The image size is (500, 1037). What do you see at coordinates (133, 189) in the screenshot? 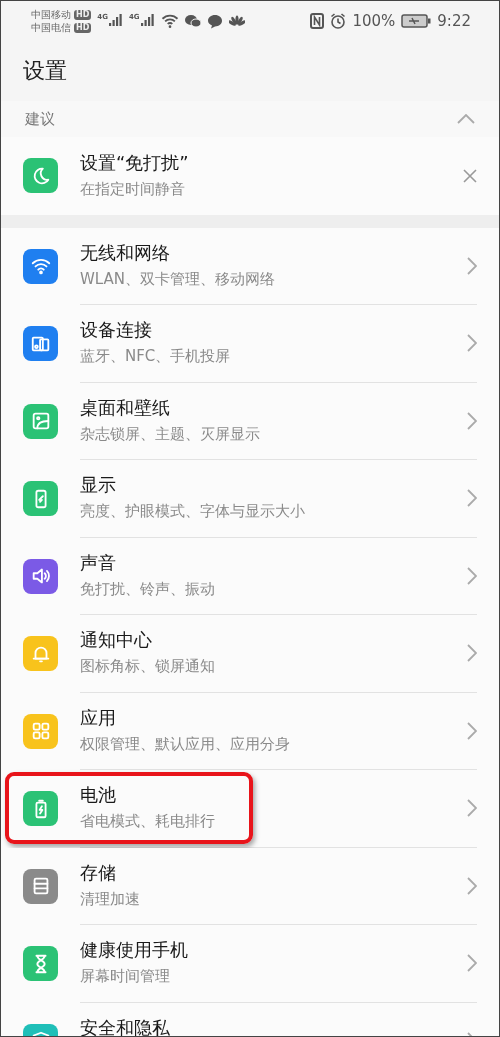
I see `item-subtitle: 在指定时间静音` at bounding box center [133, 189].